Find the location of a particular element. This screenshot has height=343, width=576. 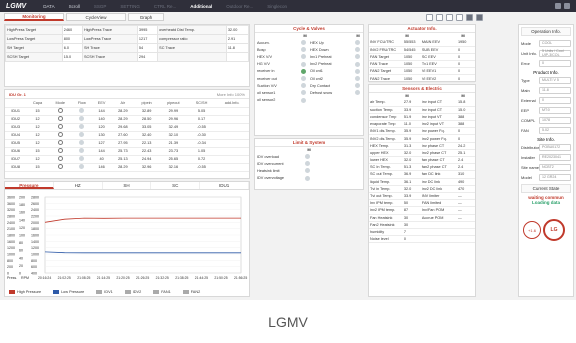

save-icon is located at coordinates (429, 17).